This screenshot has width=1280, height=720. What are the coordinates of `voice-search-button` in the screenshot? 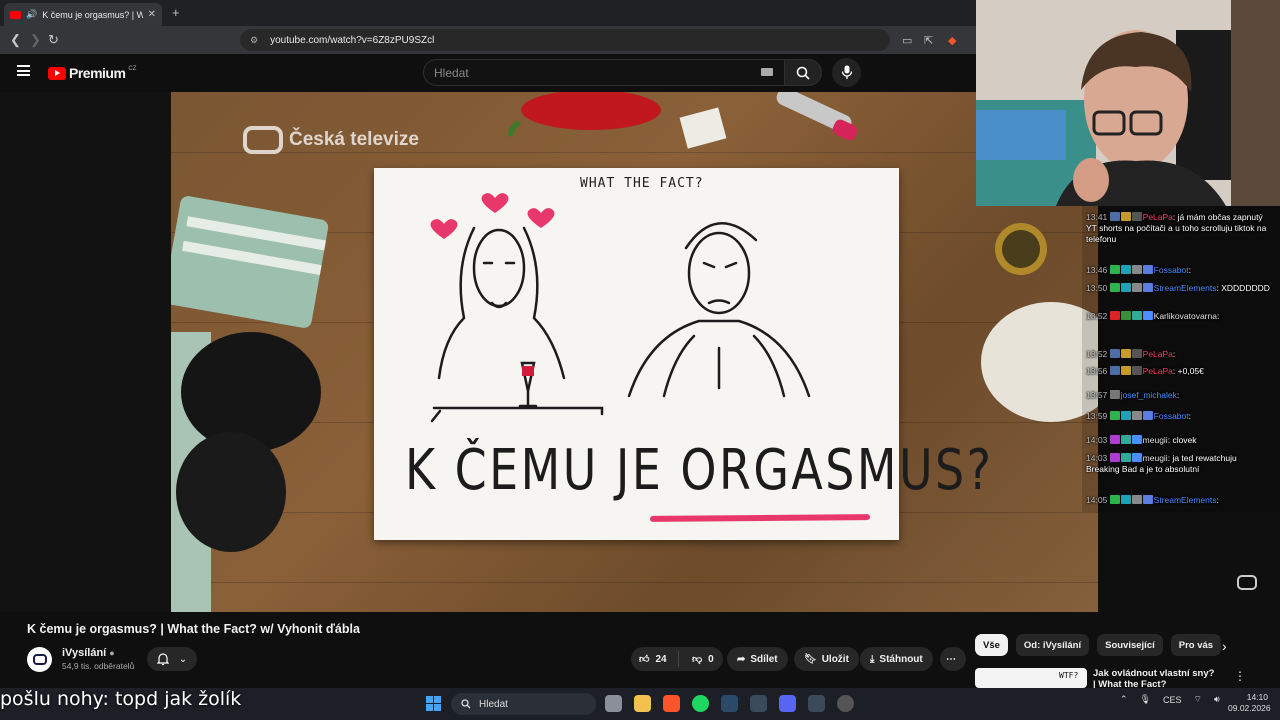 It's located at (846, 72).